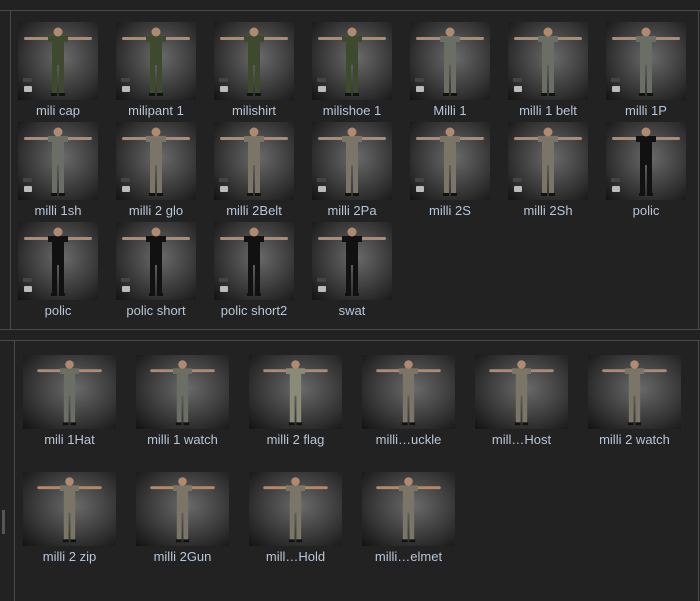 The height and width of the screenshot is (601, 700). I want to click on asset-tile: polic short2, so click(254, 270).